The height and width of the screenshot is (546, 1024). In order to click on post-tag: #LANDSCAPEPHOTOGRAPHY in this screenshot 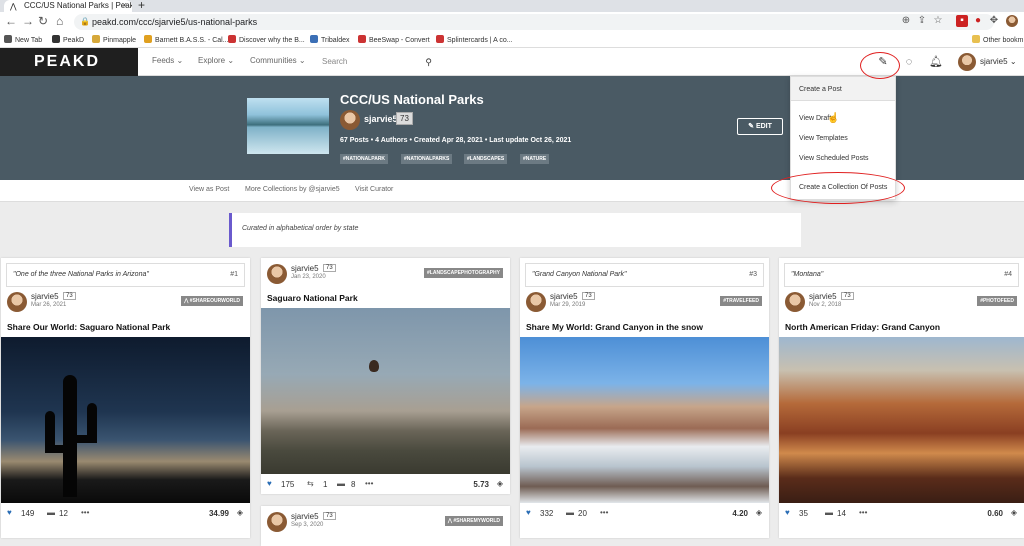, I will do `click(463, 273)`.